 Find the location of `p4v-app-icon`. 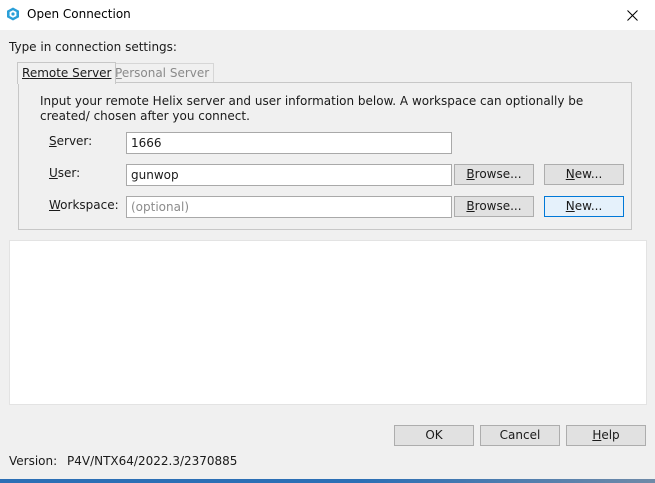

p4v-app-icon is located at coordinates (13, 14).